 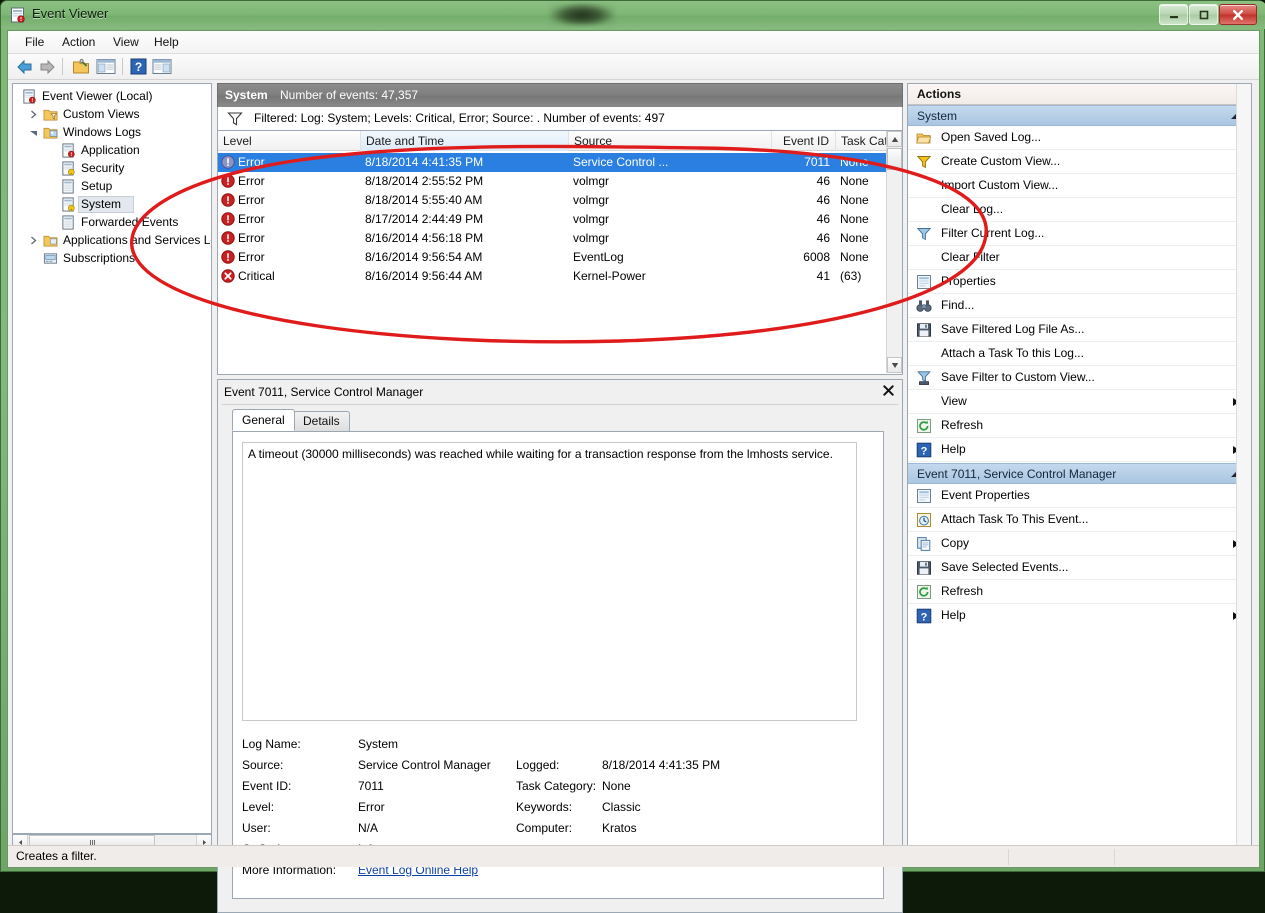 What do you see at coordinates (50, 133) in the screenshot?
I see `windows-logs-folder-icon` at bounding box center [50, 133].